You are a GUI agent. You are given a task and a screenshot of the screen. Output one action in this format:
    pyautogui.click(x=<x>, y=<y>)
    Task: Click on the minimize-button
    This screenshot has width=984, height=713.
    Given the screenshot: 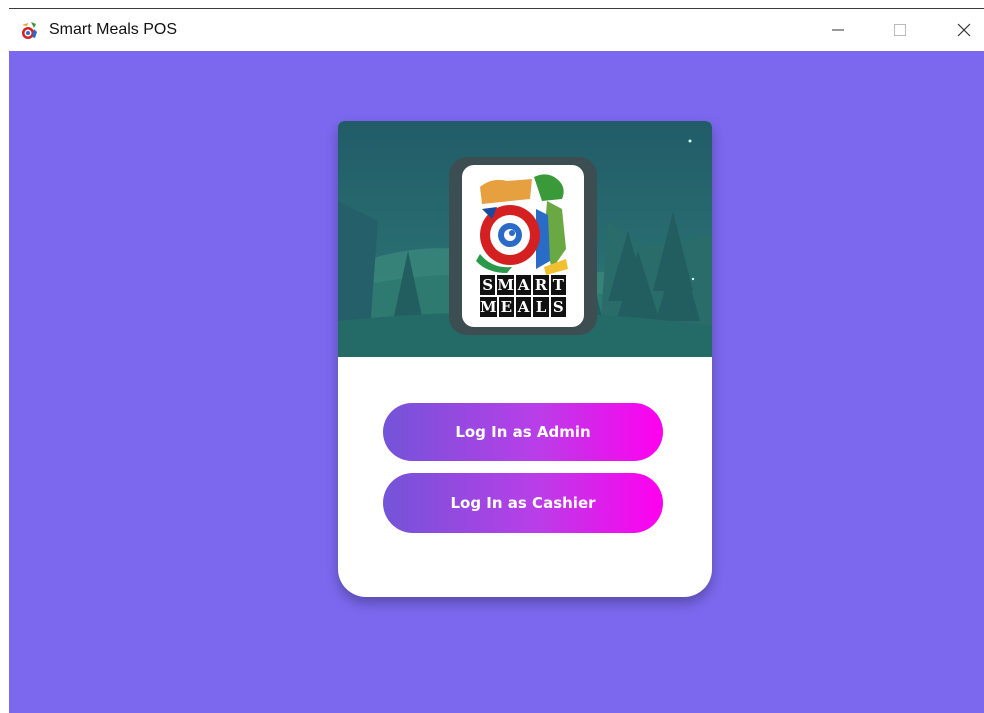 What is the action you would take?
    pyautogui.click(x=838, y=30)
    